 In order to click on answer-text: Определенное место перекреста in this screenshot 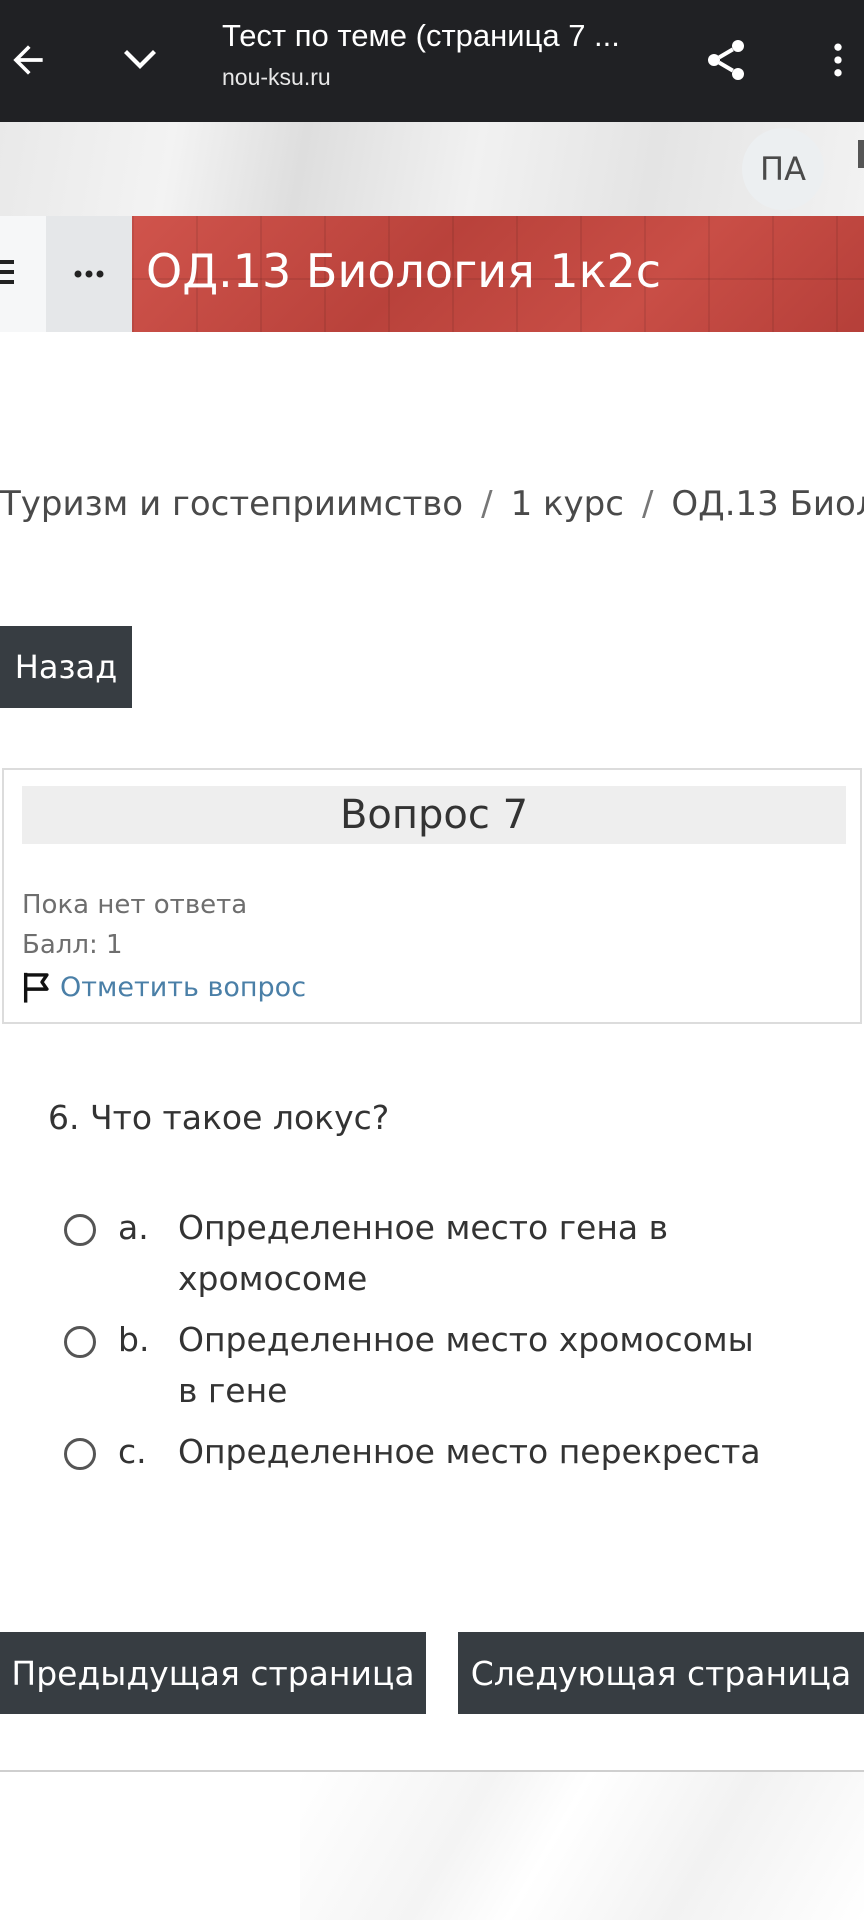, I will do `click(478, 1451)`.